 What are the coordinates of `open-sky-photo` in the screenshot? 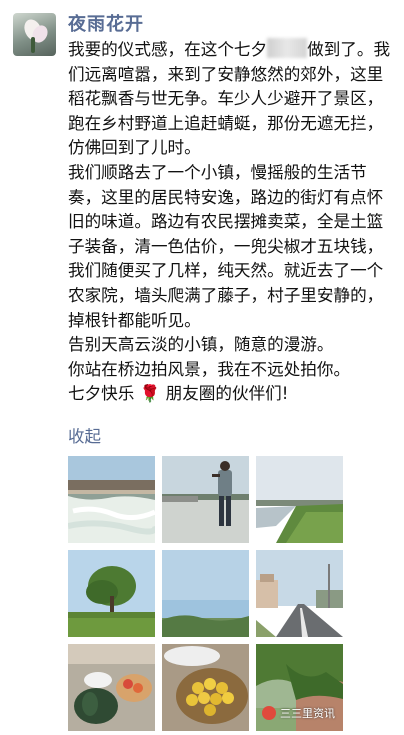 It's located at (205, 593).